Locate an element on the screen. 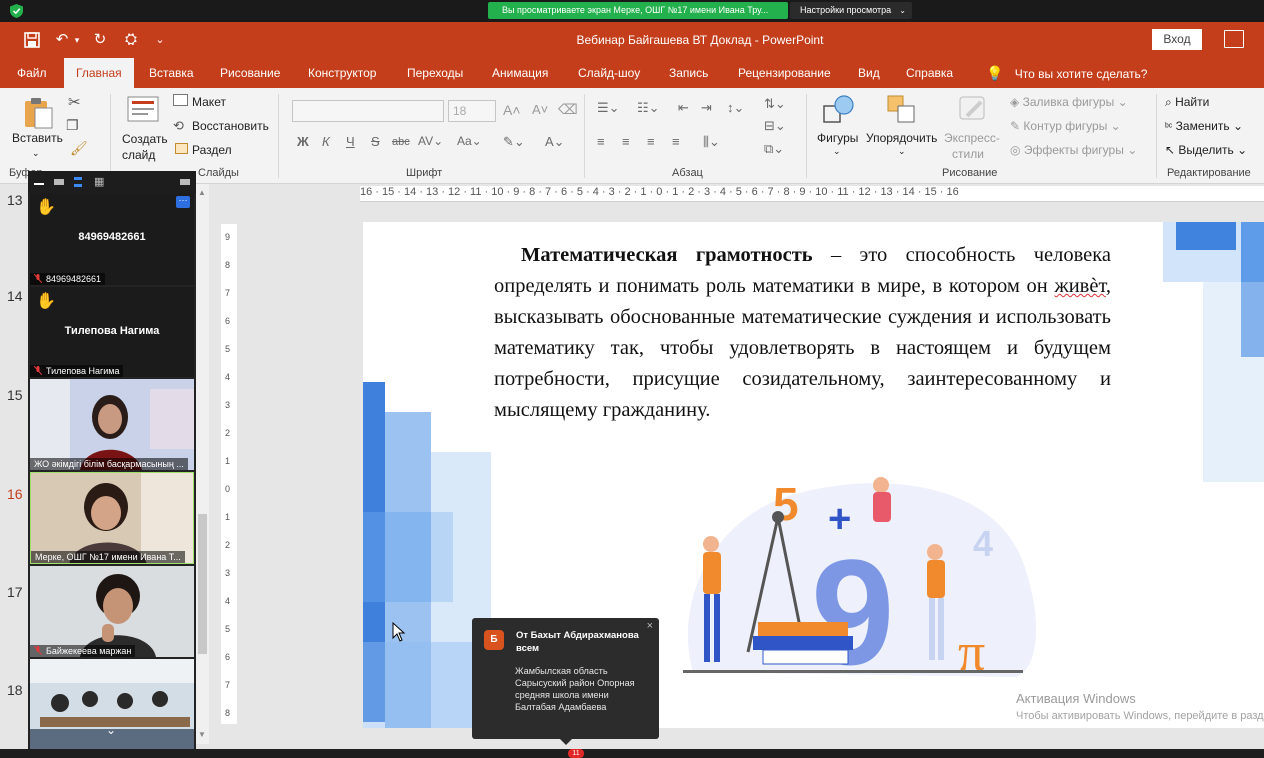 The width and height of the screenshot is (1264, 758). shapes-icon is located at coordinates (839, 109).